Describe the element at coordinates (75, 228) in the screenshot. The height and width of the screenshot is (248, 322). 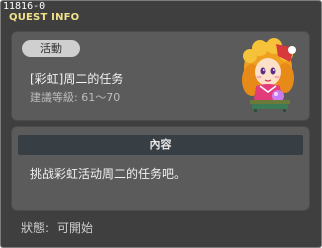
I see `status-value: 可開始` at that location.